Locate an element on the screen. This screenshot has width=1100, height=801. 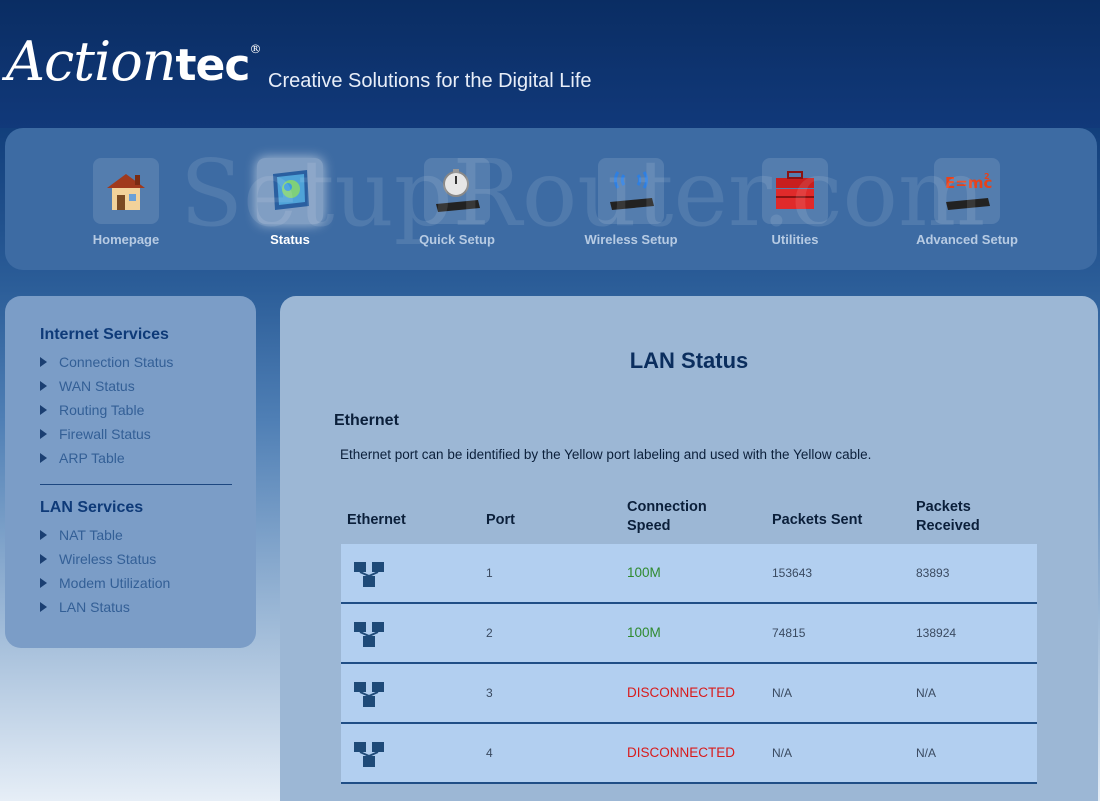
logo-registered-mark: ® is located at coordinates (255, 49).